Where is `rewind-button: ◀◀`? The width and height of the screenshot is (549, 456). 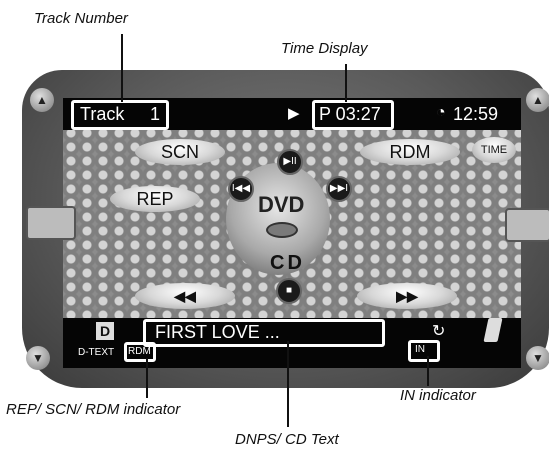
rewind-button: ◀◀ is located at coordinates (185, 296).